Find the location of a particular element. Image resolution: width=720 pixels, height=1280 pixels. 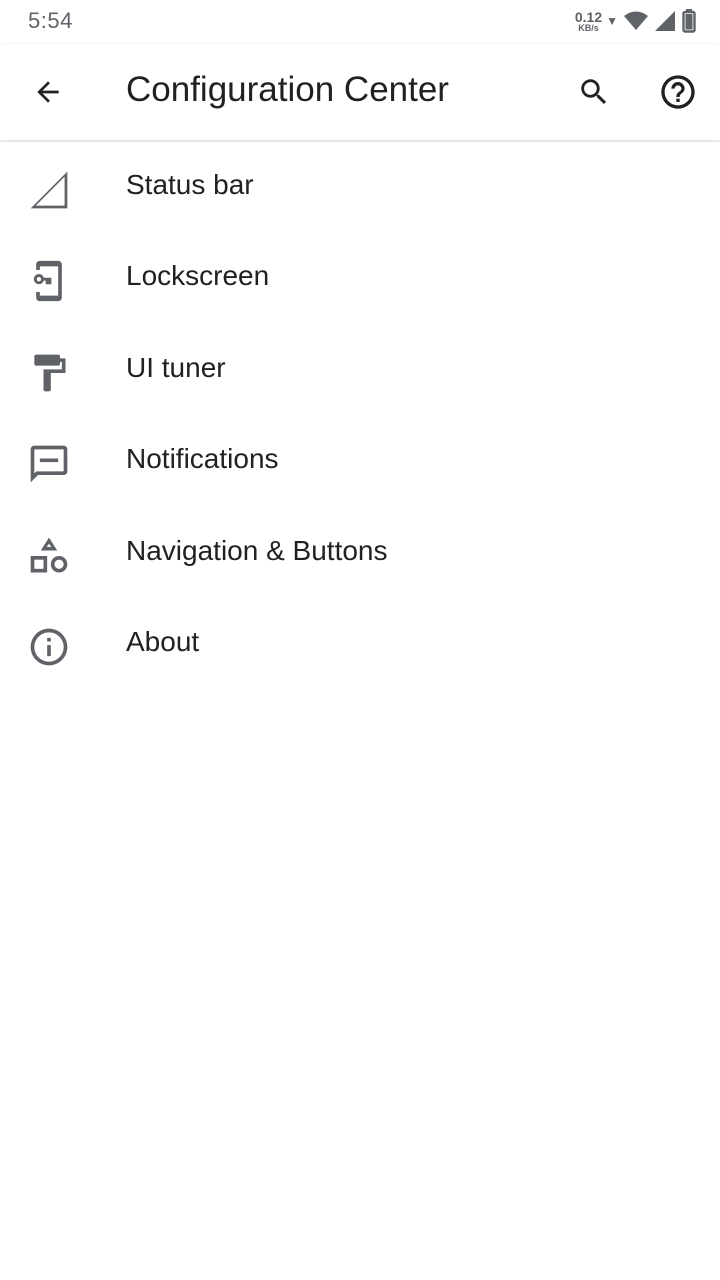

search-icon is located at coordinates (594, 92).